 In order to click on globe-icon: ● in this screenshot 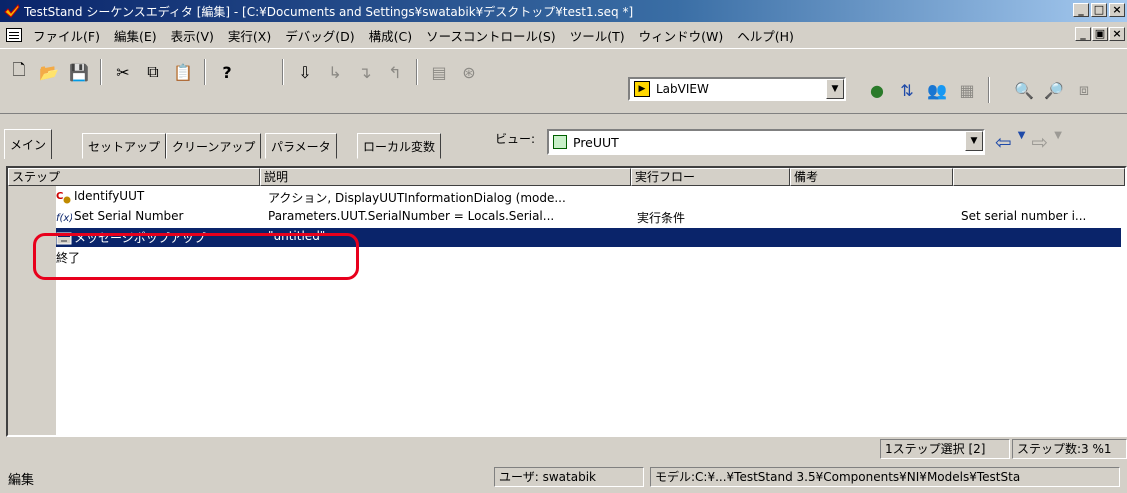, I will do `click(877, 90)`.